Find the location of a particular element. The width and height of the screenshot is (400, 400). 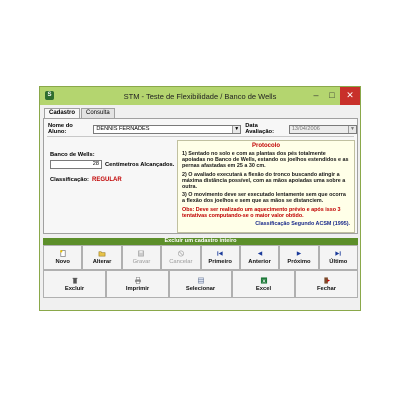

excluir-label: Excluir is located at coordinates (74, 288).